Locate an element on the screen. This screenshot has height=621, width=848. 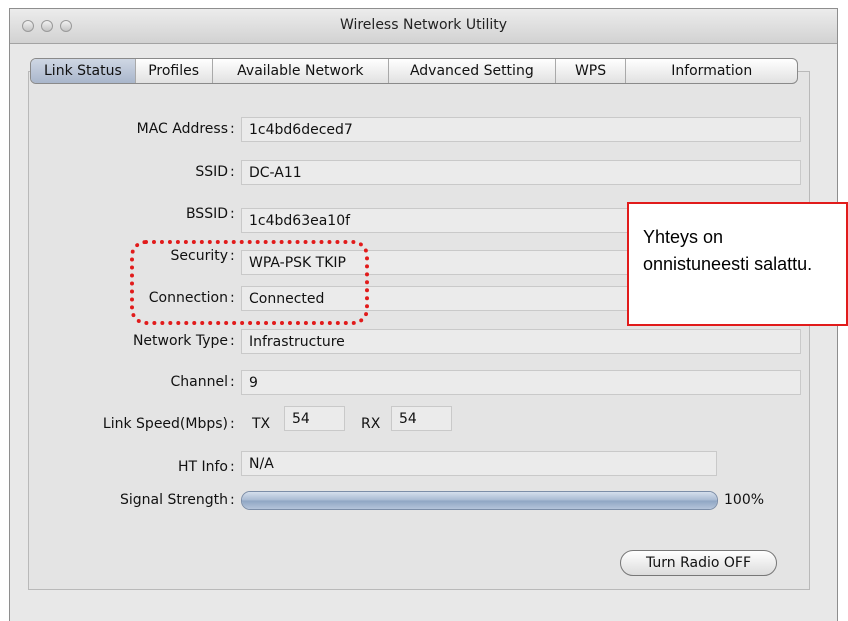
network-type-label: Network Type is located at coordinates (180, 341).